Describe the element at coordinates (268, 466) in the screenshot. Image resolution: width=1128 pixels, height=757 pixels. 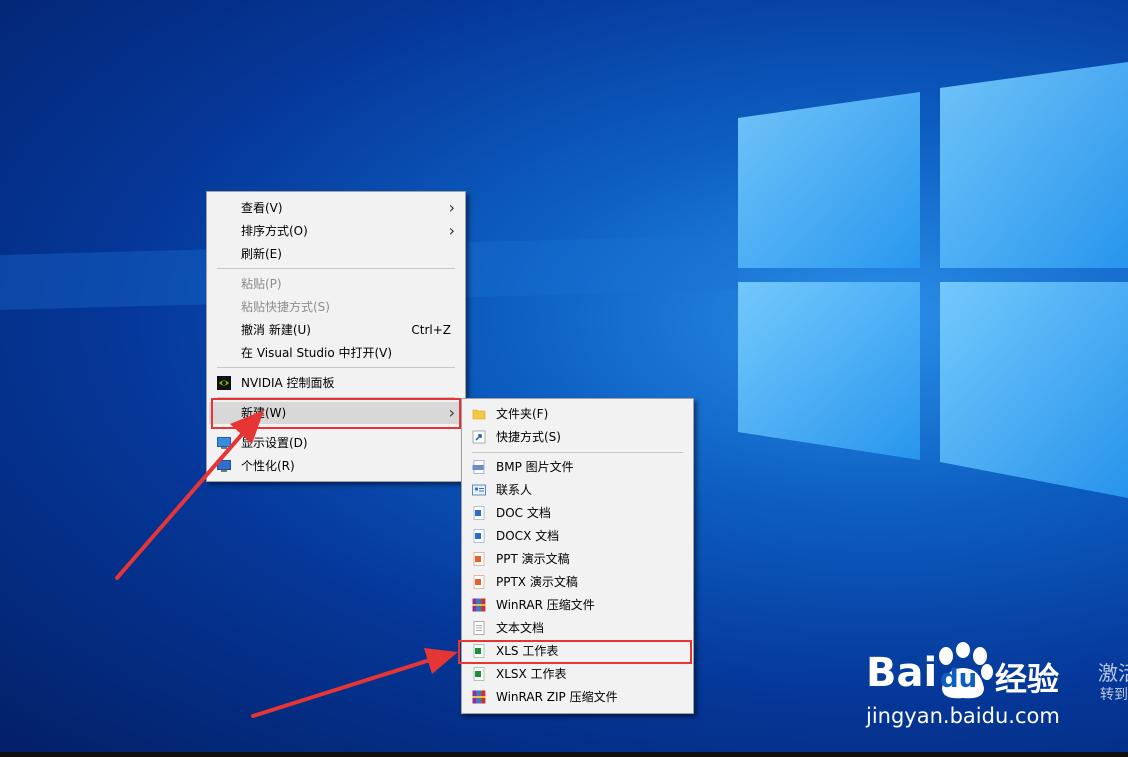
I see `menu-item-label: 个性化(R)` at that location.